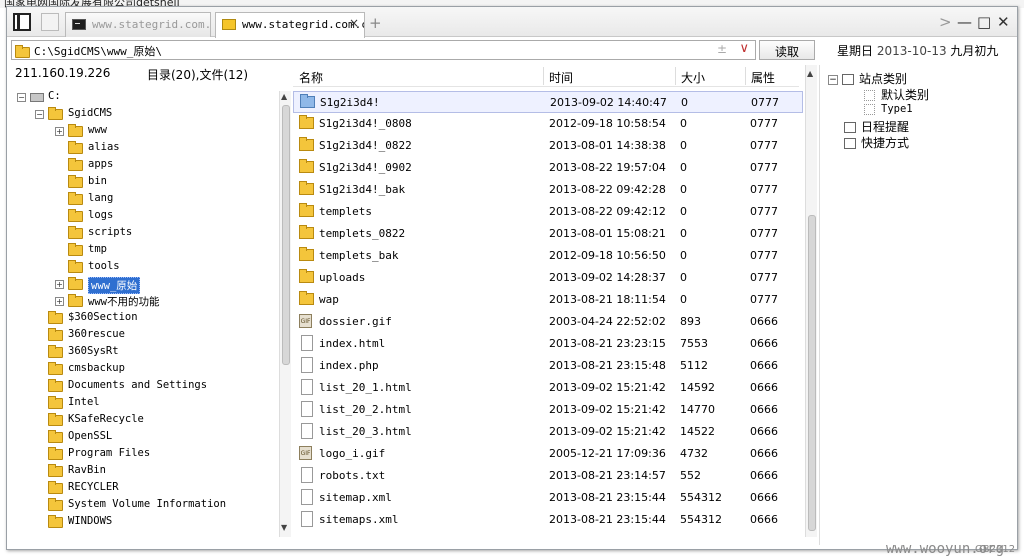  I want to click on tree-item: scripts, so click(93, 233).